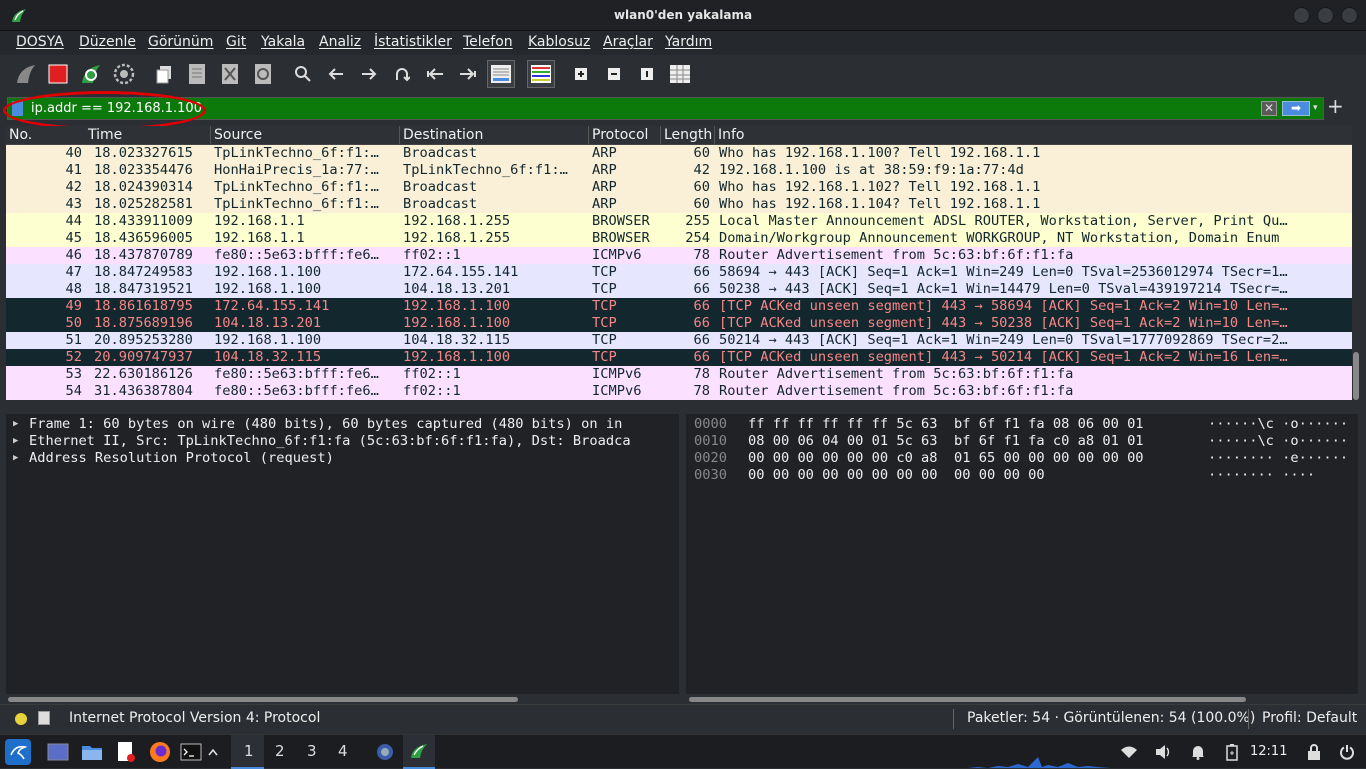  I want to click on workspace-4: 4, so click(343, 751).